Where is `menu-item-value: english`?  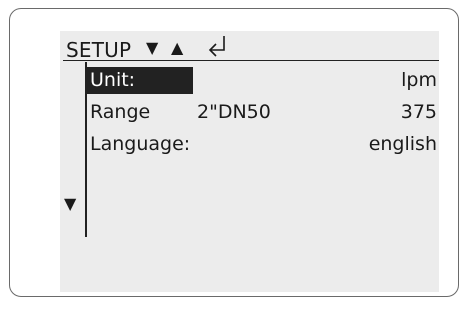
menu-item-value: english is located at coordinates (402, 144).